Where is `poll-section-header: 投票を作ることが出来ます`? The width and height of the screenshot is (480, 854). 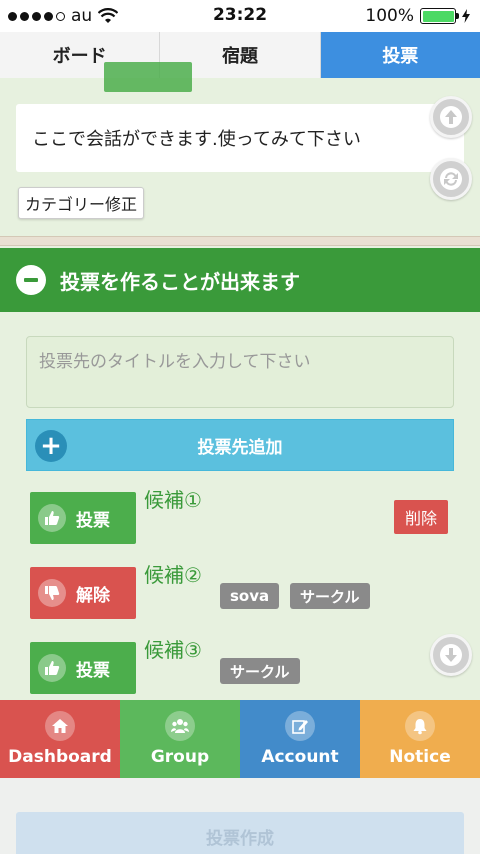 poll-section-header: 投票を作ることが出来ます is located at coordinates (240, 280).